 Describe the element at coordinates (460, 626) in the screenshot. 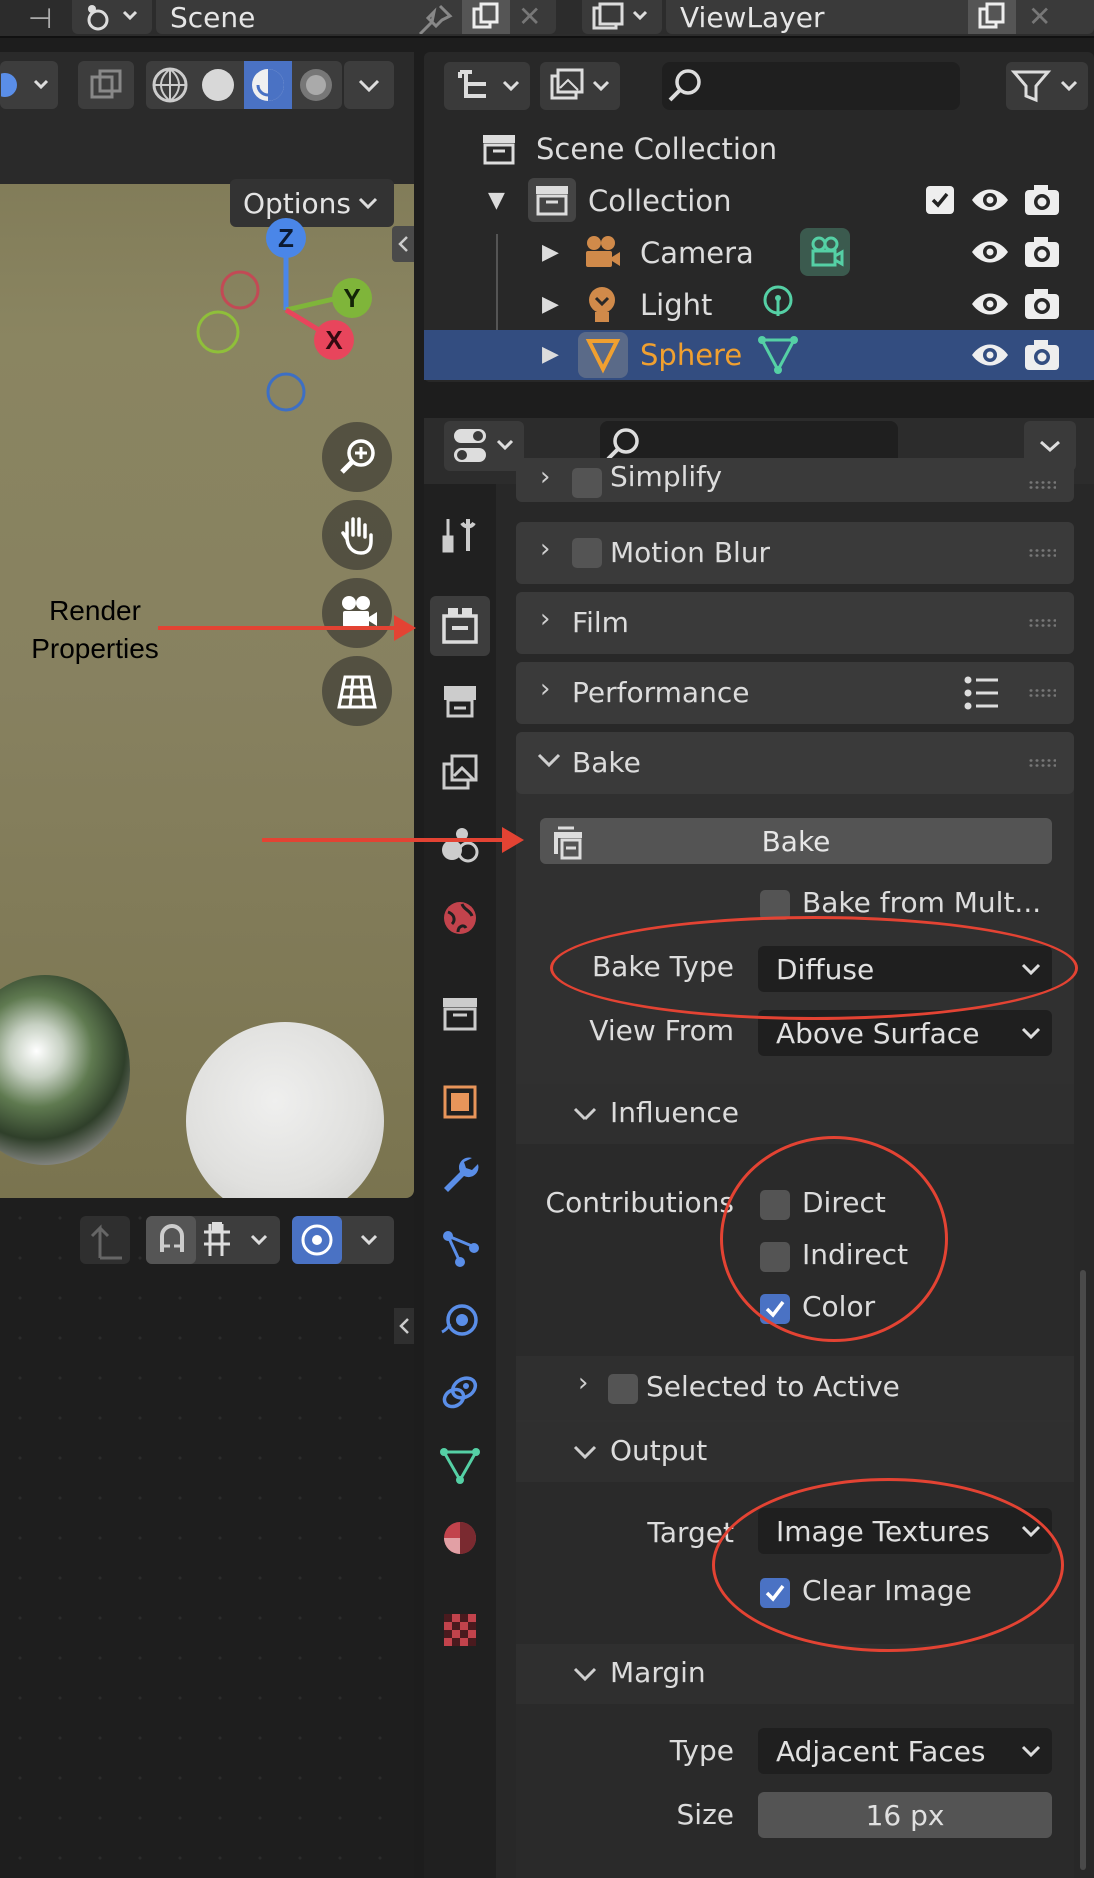

I see `tab-render` at that location.